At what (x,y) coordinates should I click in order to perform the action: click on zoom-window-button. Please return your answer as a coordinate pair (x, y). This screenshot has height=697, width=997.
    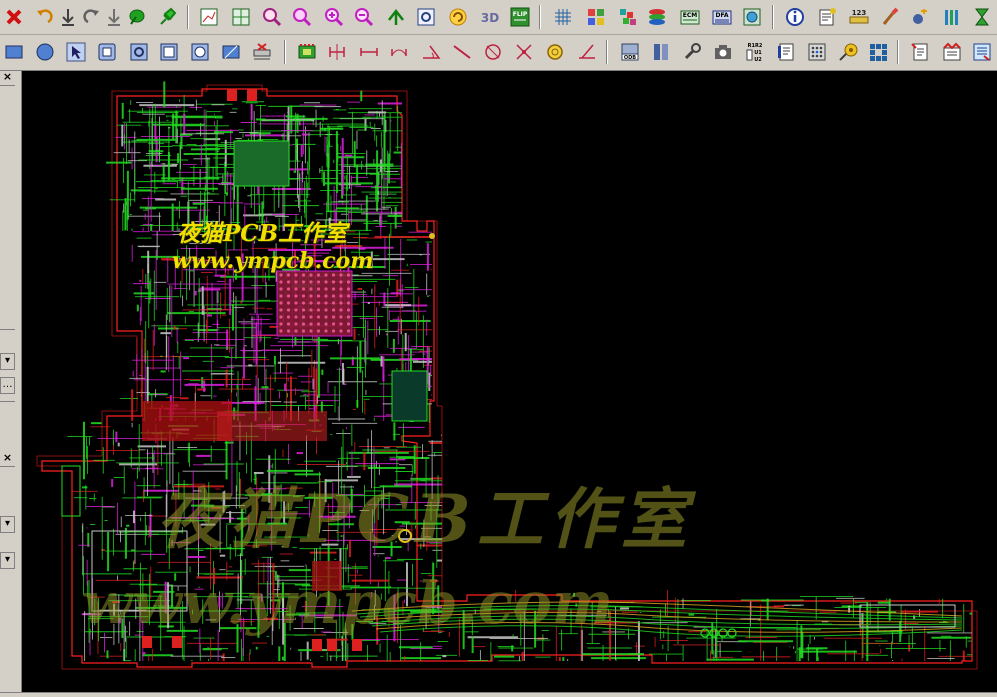
    Looking at the image, I should click on (209, 17).